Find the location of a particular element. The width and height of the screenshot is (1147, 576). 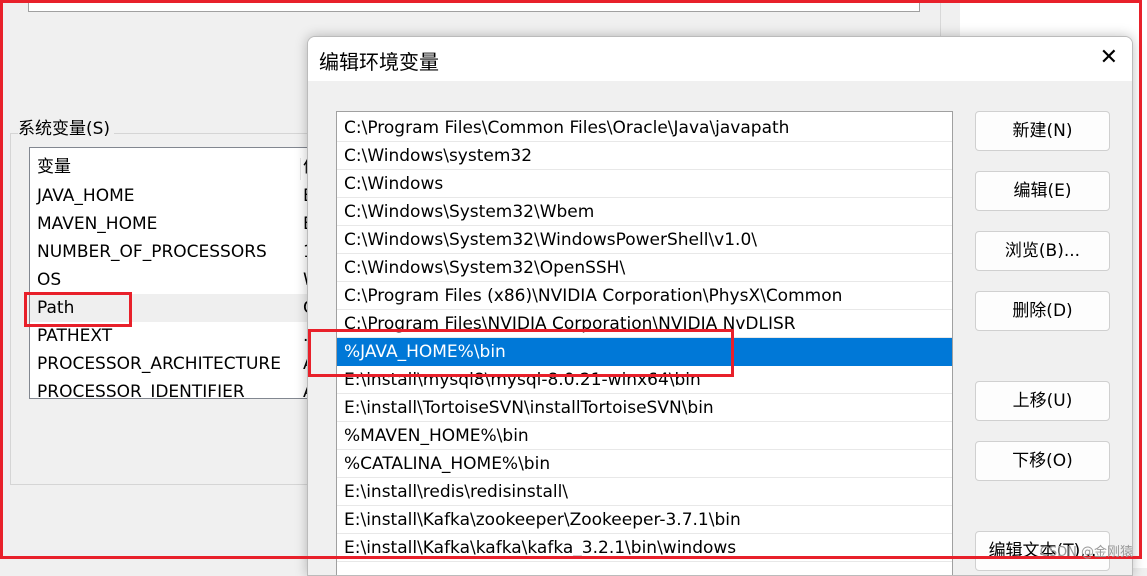

annotation-java-home-highlight is located at coordinates (521, 353).